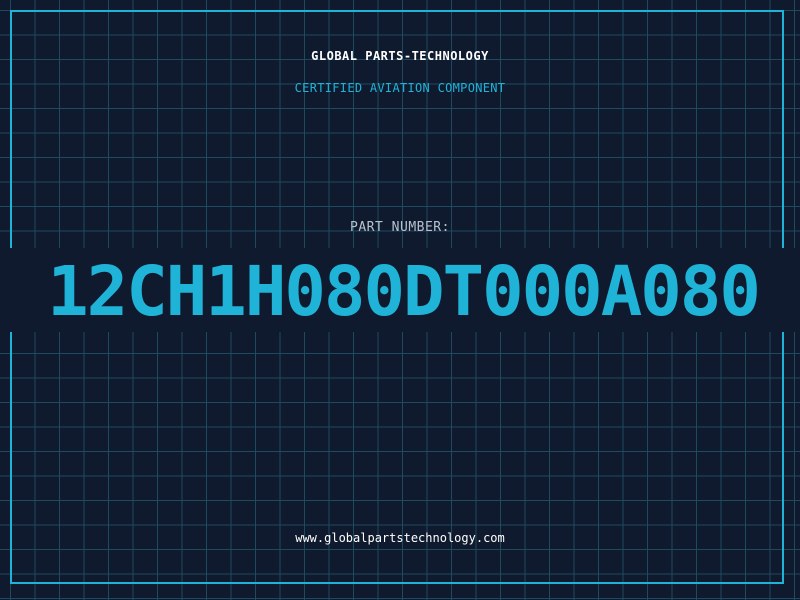  What do you see at coordinates (400, 538) in the screenshot?
I see `website-url: www.globalpartstechnology.com` at bounding box center [400, 538].